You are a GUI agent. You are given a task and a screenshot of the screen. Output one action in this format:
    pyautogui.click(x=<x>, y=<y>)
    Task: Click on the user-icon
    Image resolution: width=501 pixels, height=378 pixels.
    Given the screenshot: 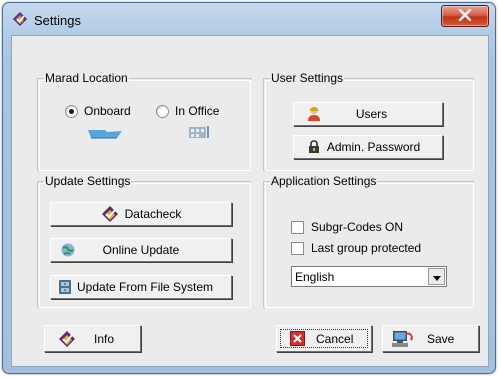 What is the action you would take?
    pyautogui.click(x=314, y=114)
    